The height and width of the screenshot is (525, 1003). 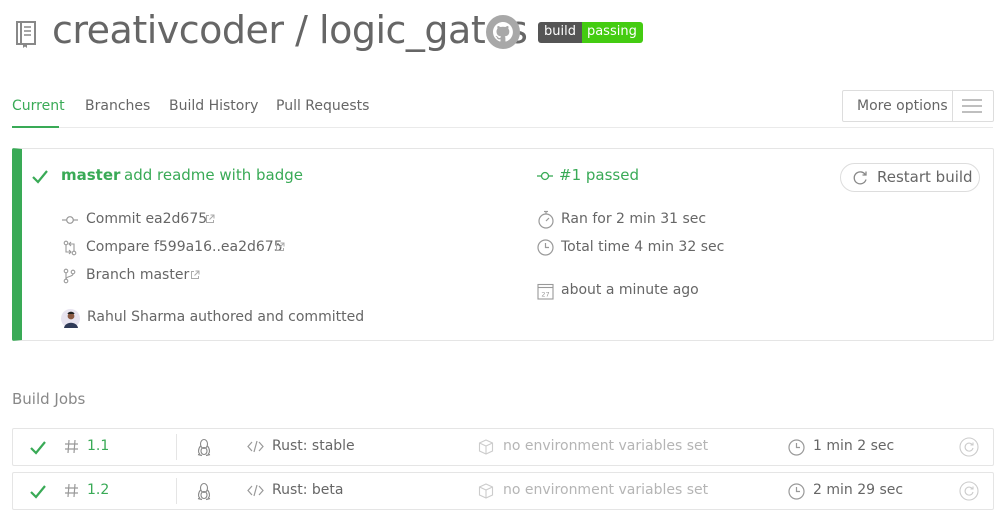 What do you see at coordinates (503, 32) in the screenshot?
I see `github-icon` at bounding box center [503, 32].